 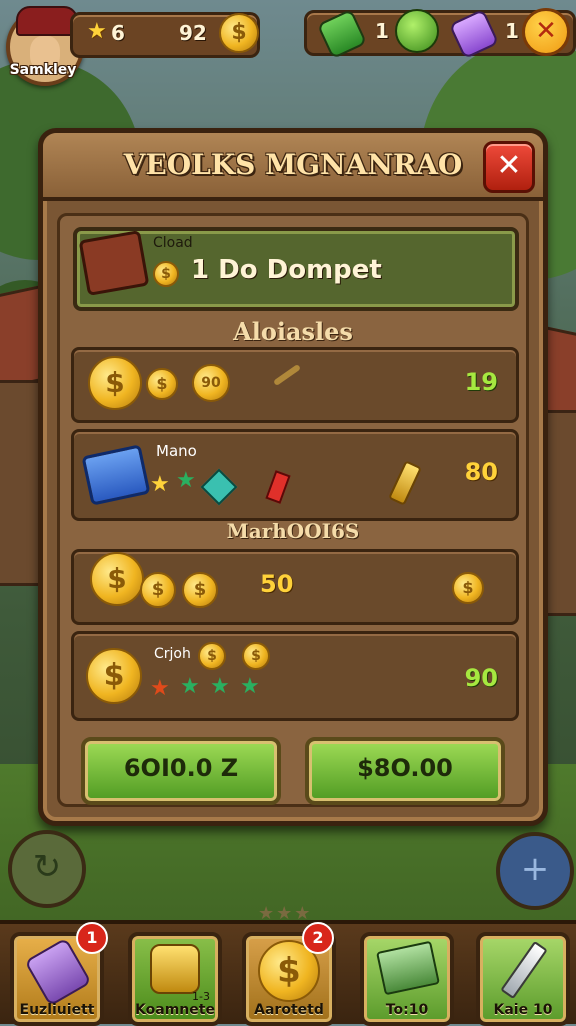 I want to click on green-gem-icon, so click(x=342, y=34).